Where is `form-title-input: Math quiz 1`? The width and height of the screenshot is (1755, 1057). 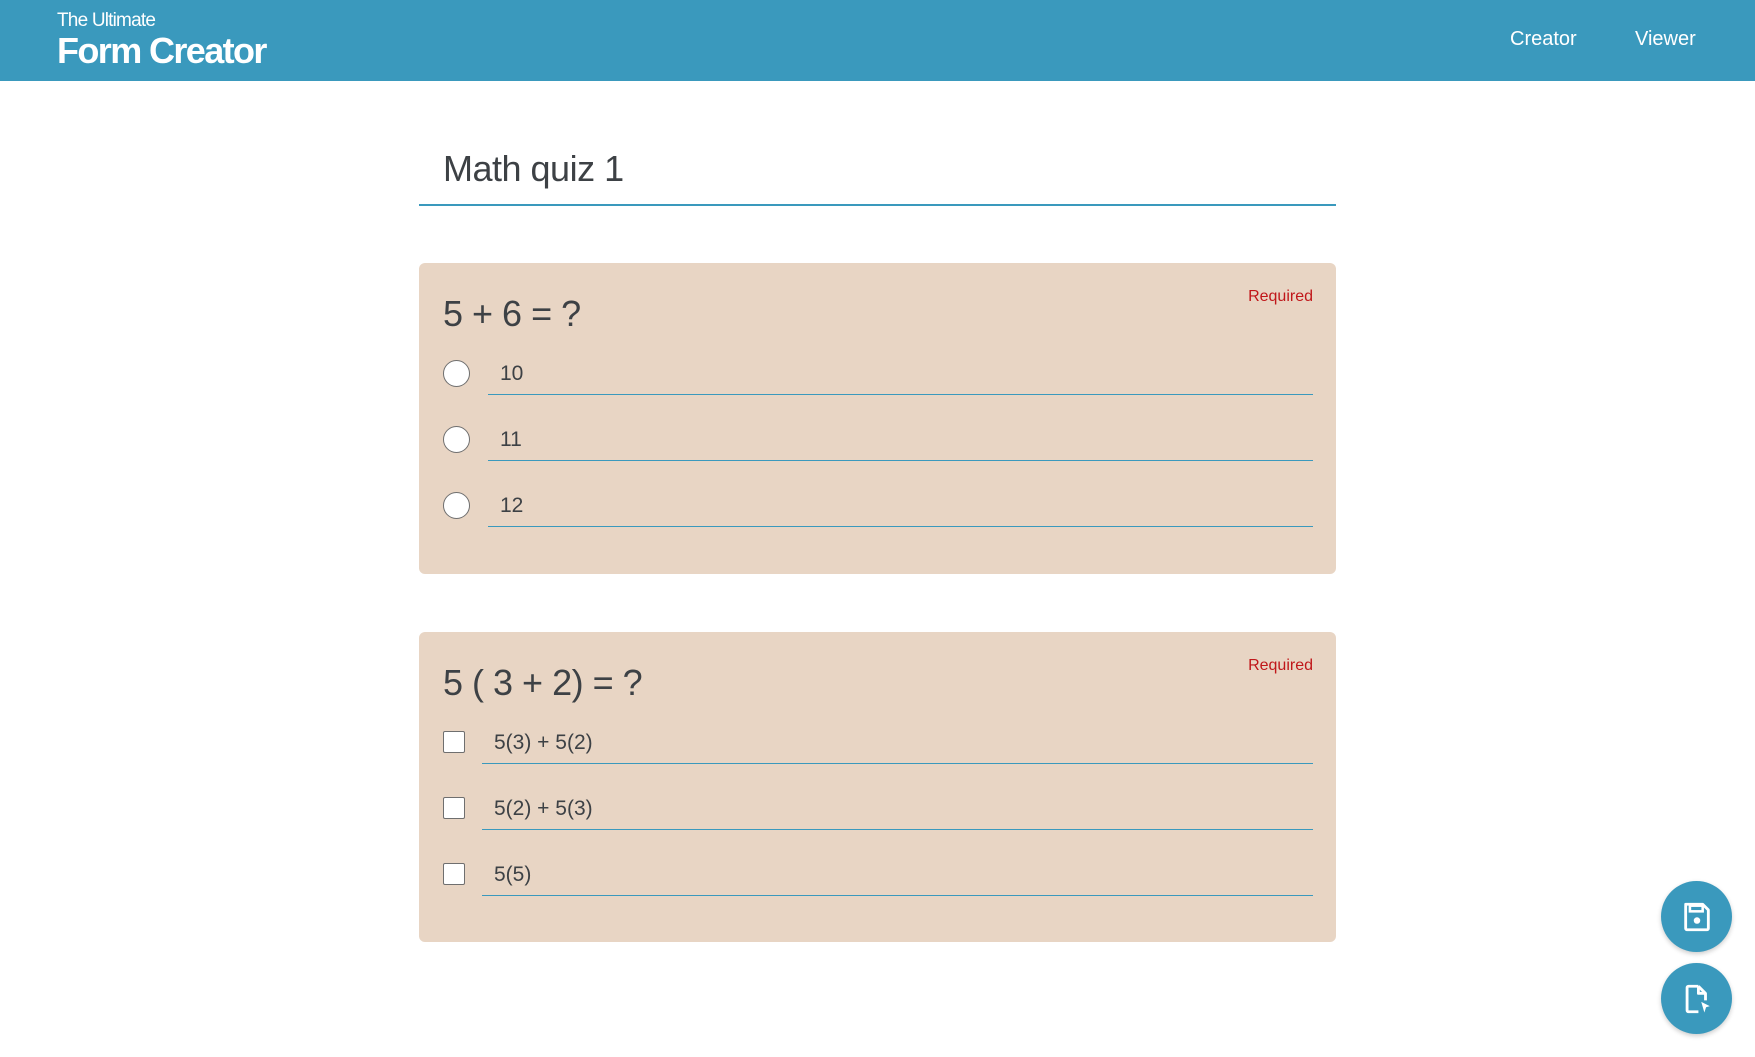
form-title-input: Math quiz 1 is located at coordinates (533, 169).